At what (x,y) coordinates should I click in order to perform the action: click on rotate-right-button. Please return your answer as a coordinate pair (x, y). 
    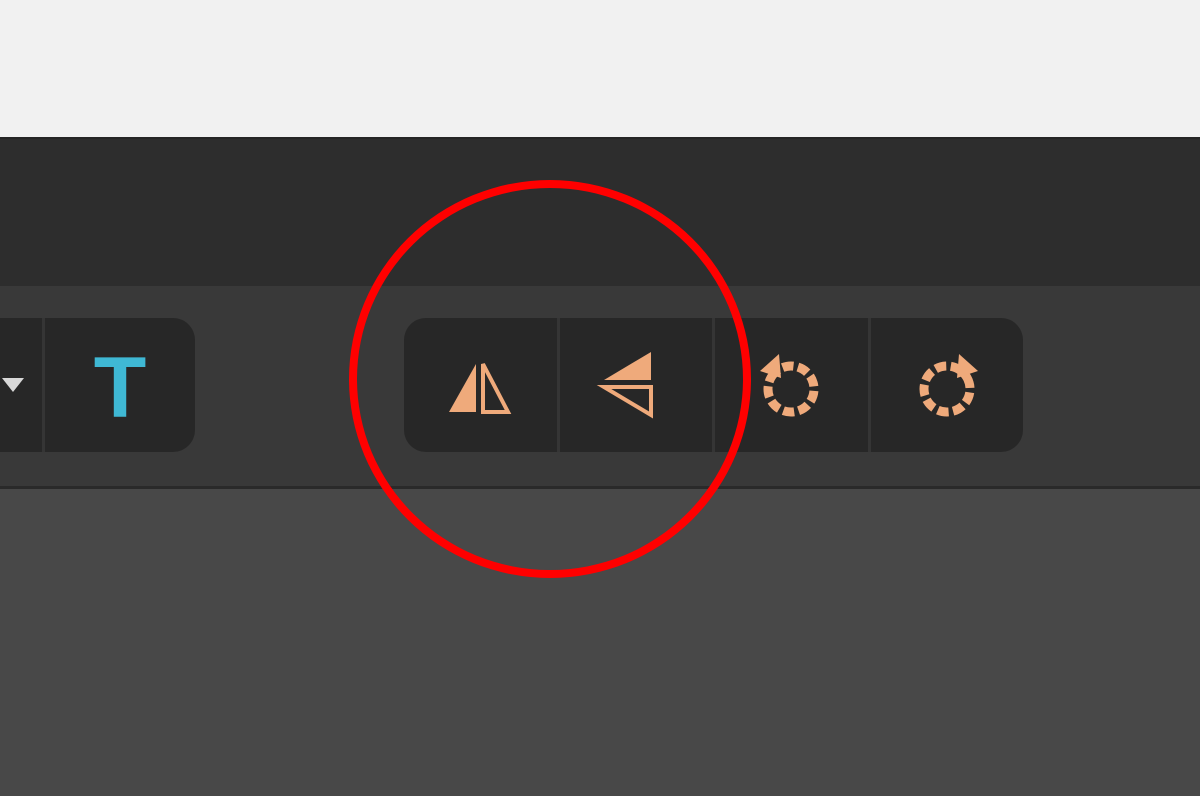
    Looking at the image, I should click on (945, 385).